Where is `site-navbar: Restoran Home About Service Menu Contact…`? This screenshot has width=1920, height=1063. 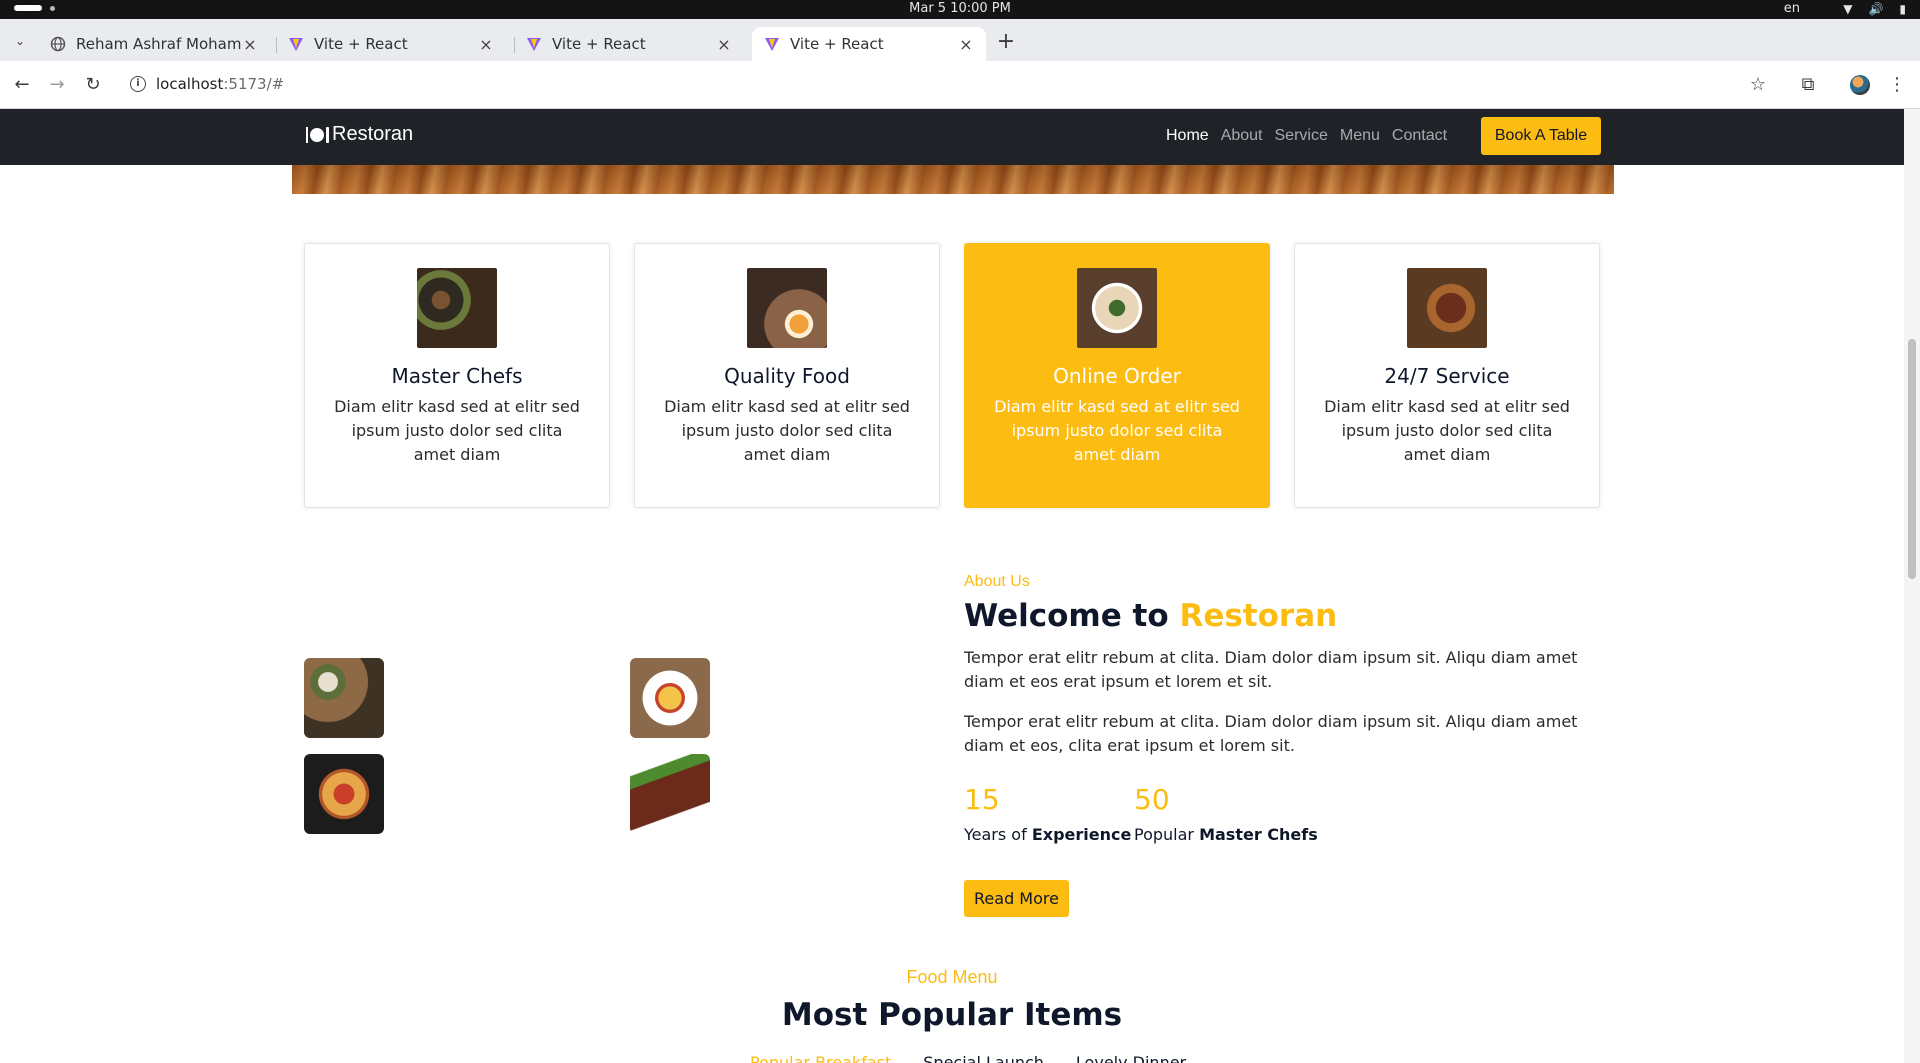 site-navbar: Restoran Home About Service Menu Contact… is located at coordinates (952, 137).